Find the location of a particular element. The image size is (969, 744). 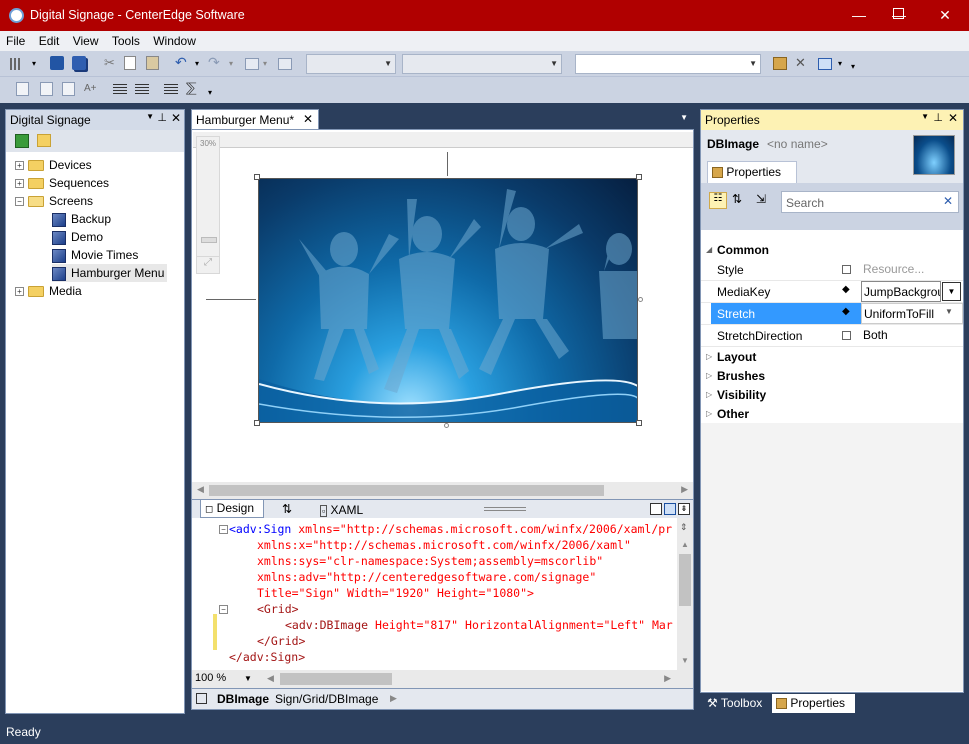

undo-icon: ↶ is located at coordinates (183, 62).